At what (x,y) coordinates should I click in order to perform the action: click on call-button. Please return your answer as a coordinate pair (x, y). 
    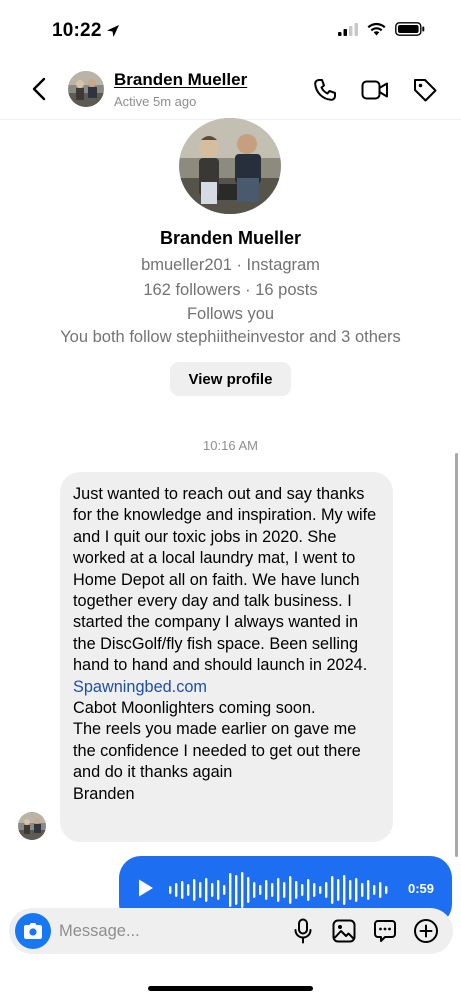
    Looking at the image, I should click on (325, 90).